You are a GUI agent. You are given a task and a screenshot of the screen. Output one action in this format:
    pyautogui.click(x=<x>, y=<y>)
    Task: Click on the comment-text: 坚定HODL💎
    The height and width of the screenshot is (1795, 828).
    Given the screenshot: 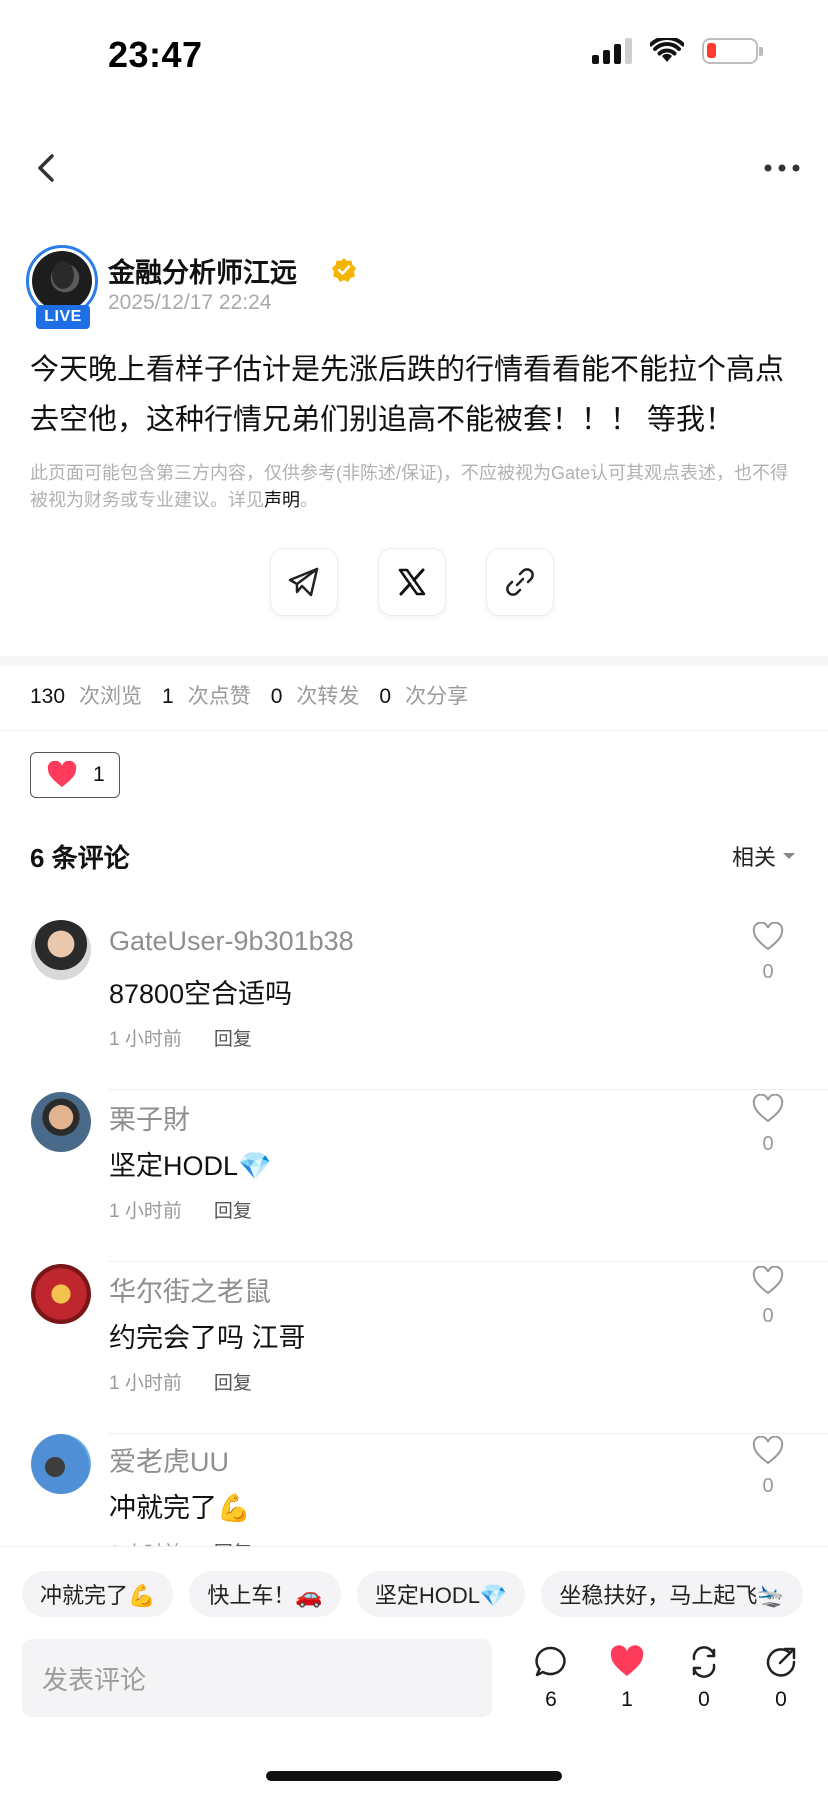 What is the action you would take?
    pyautogui.click(x=190, y=1166)
    